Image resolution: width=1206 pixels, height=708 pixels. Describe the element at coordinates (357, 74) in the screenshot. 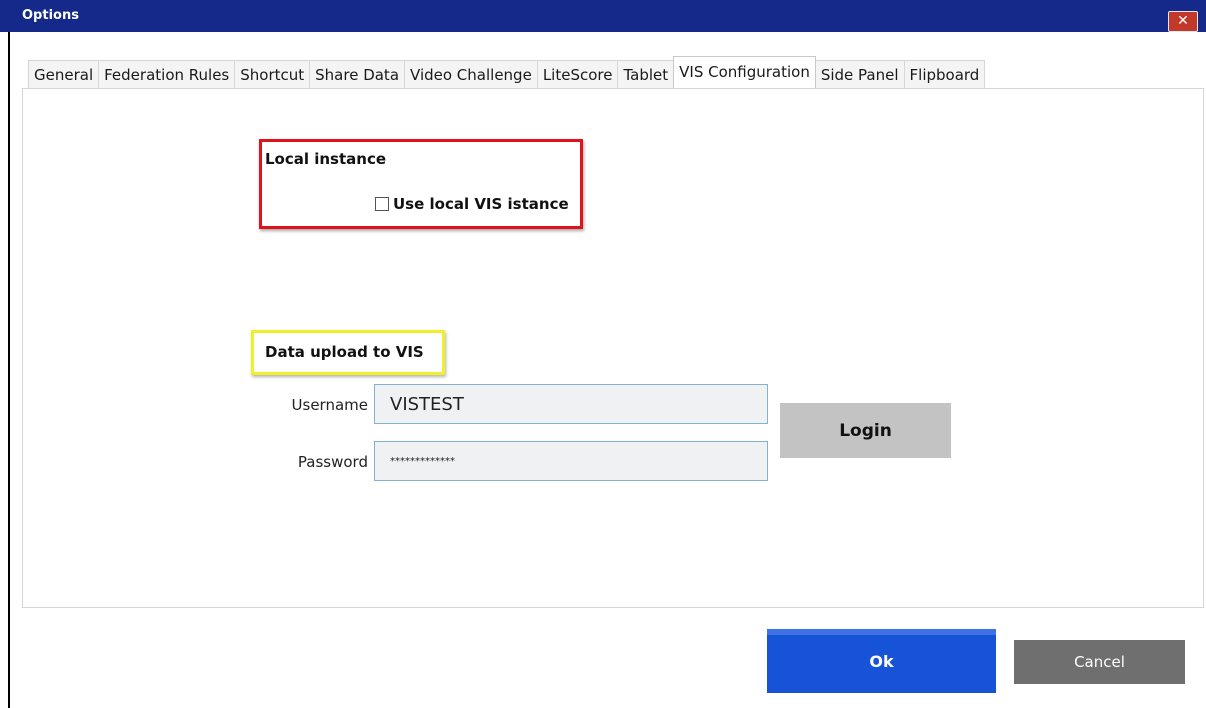

I see `tab-share-data: Share Data` at that location.